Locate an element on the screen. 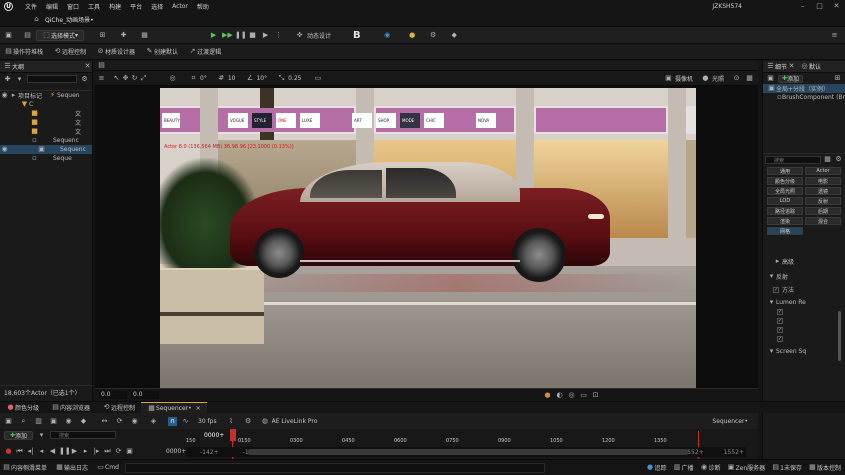 This screenshot has height=475, width=845. details-search: 搜索 is located at coordinates (793, 159).